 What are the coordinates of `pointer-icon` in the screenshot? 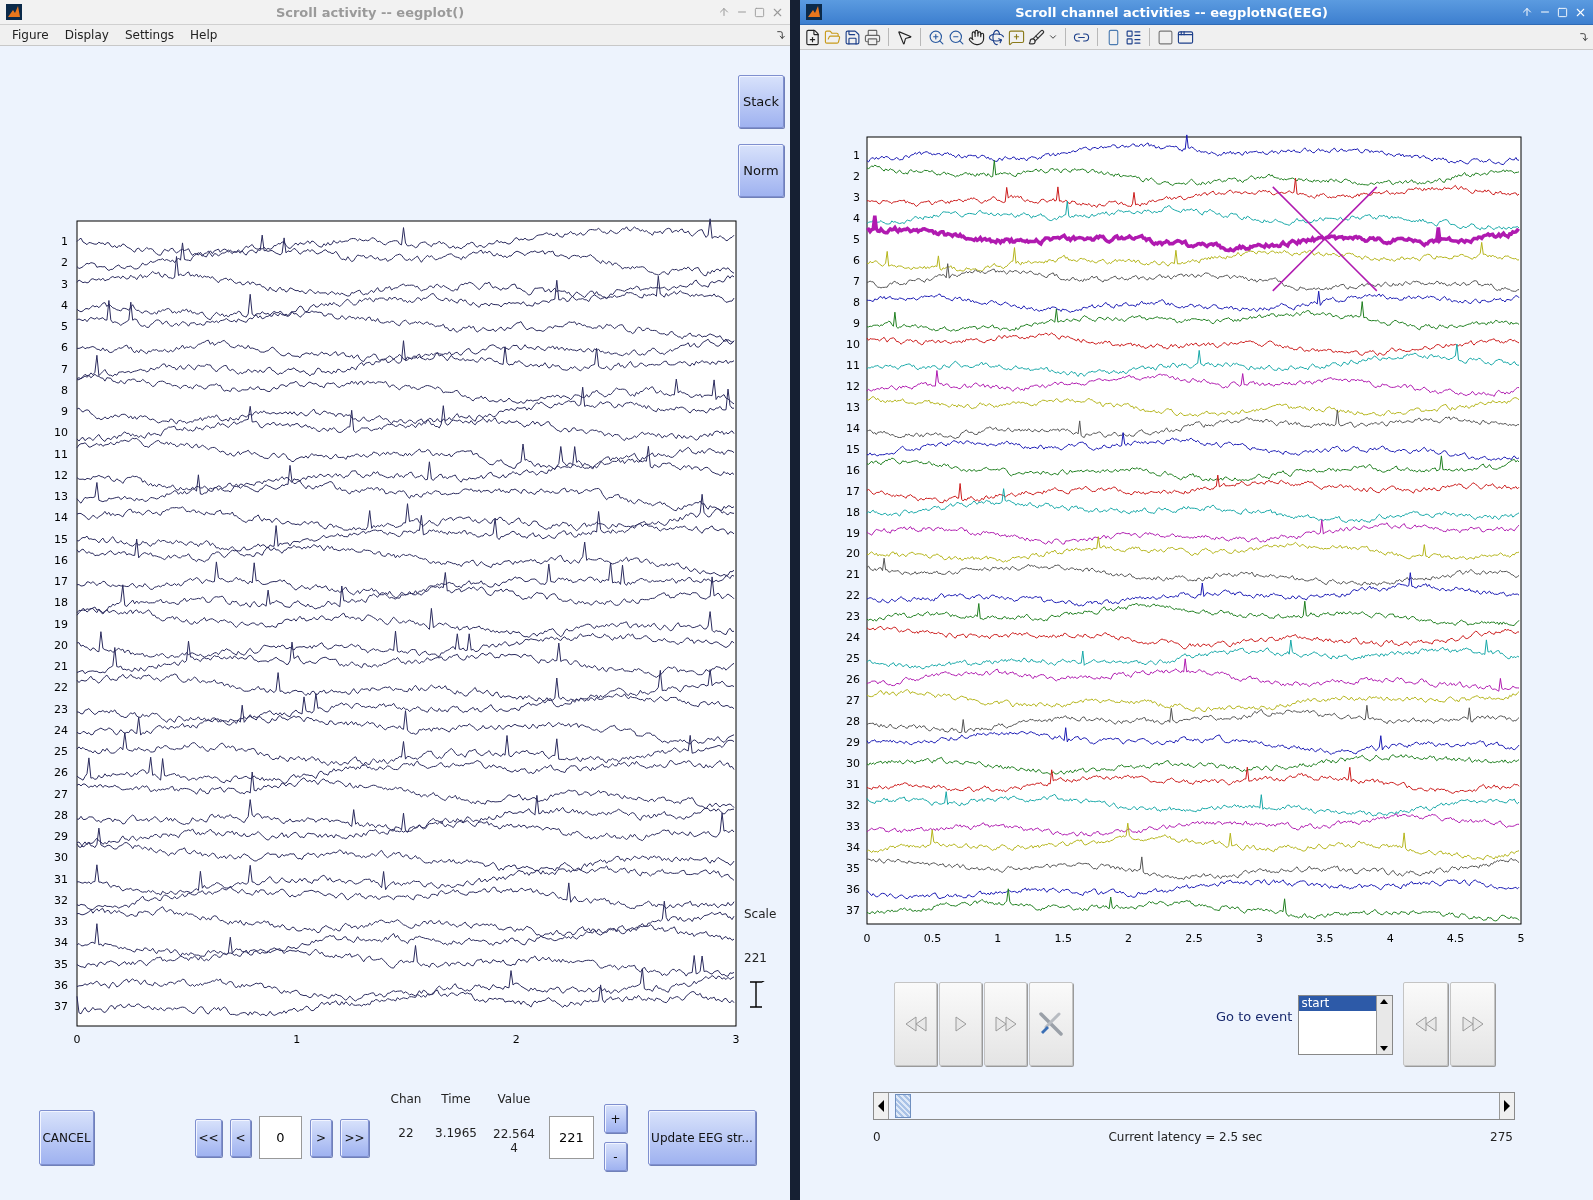 It's located at (904, 37).